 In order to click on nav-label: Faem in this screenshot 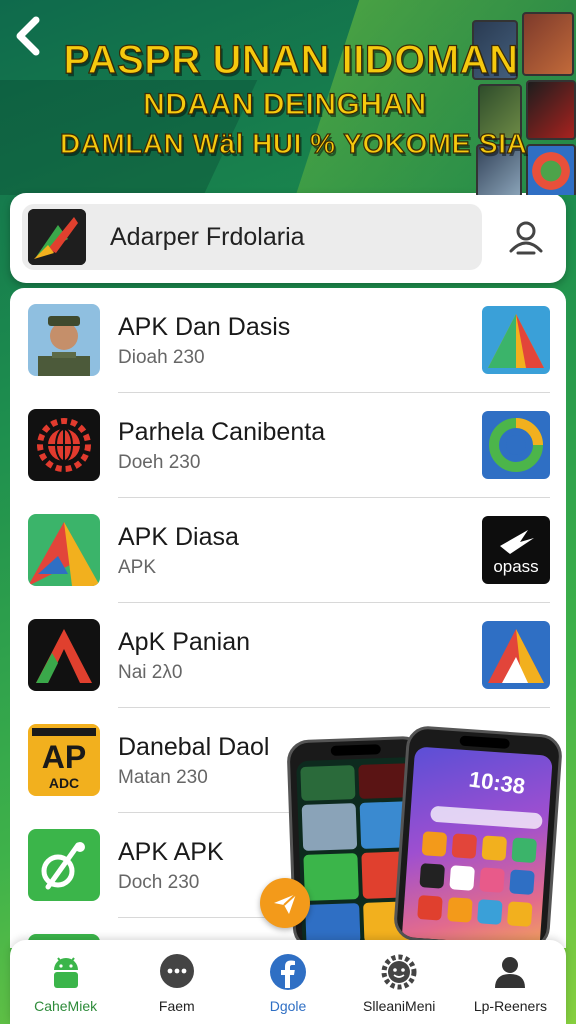, I will do `click(176, 1006)`.